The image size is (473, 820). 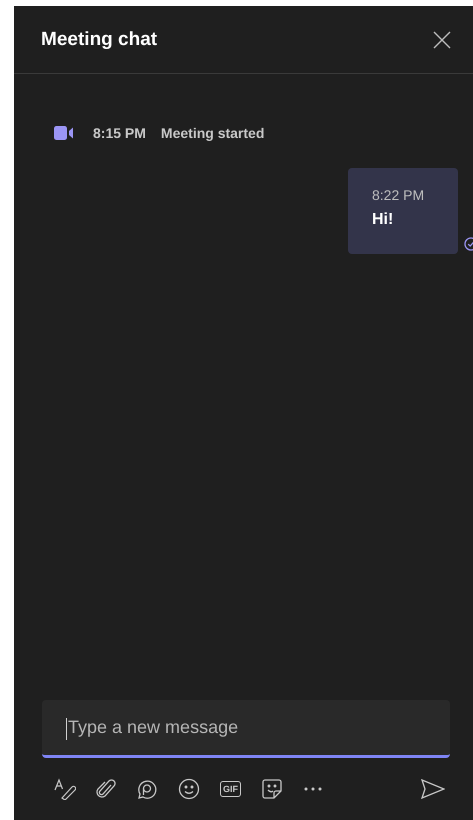 What do you see at coordinates (99, 39) in the screenshot?
I see `panel-title: Meeting chat` at bounding box center [99, 39].